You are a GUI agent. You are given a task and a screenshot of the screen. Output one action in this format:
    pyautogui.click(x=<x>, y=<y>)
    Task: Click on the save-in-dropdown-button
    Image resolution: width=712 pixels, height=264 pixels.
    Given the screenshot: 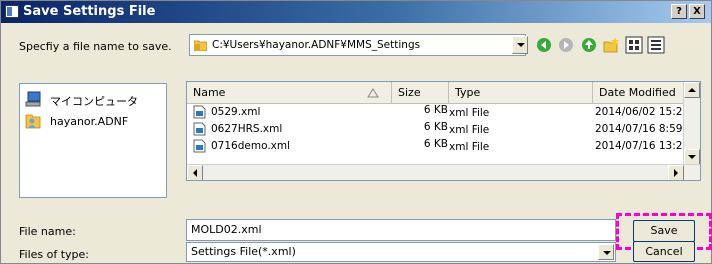 What is the action you would take?
    pyautogui.click(x=520, y=45)
    